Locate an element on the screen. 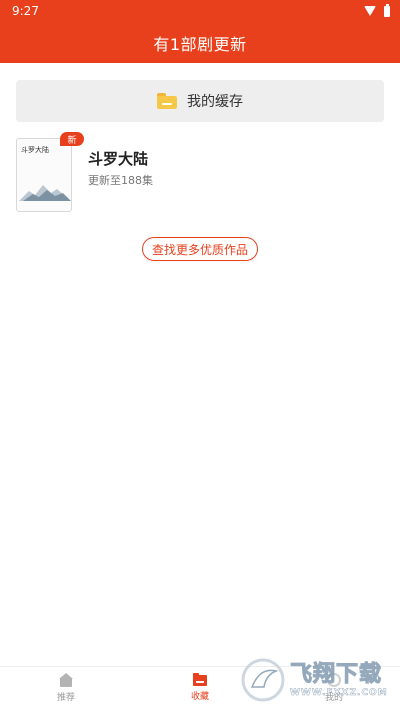 This screenshot has width=400, height=712. drama-update-status: 更新至188集 is located at coordinates (120, 180).